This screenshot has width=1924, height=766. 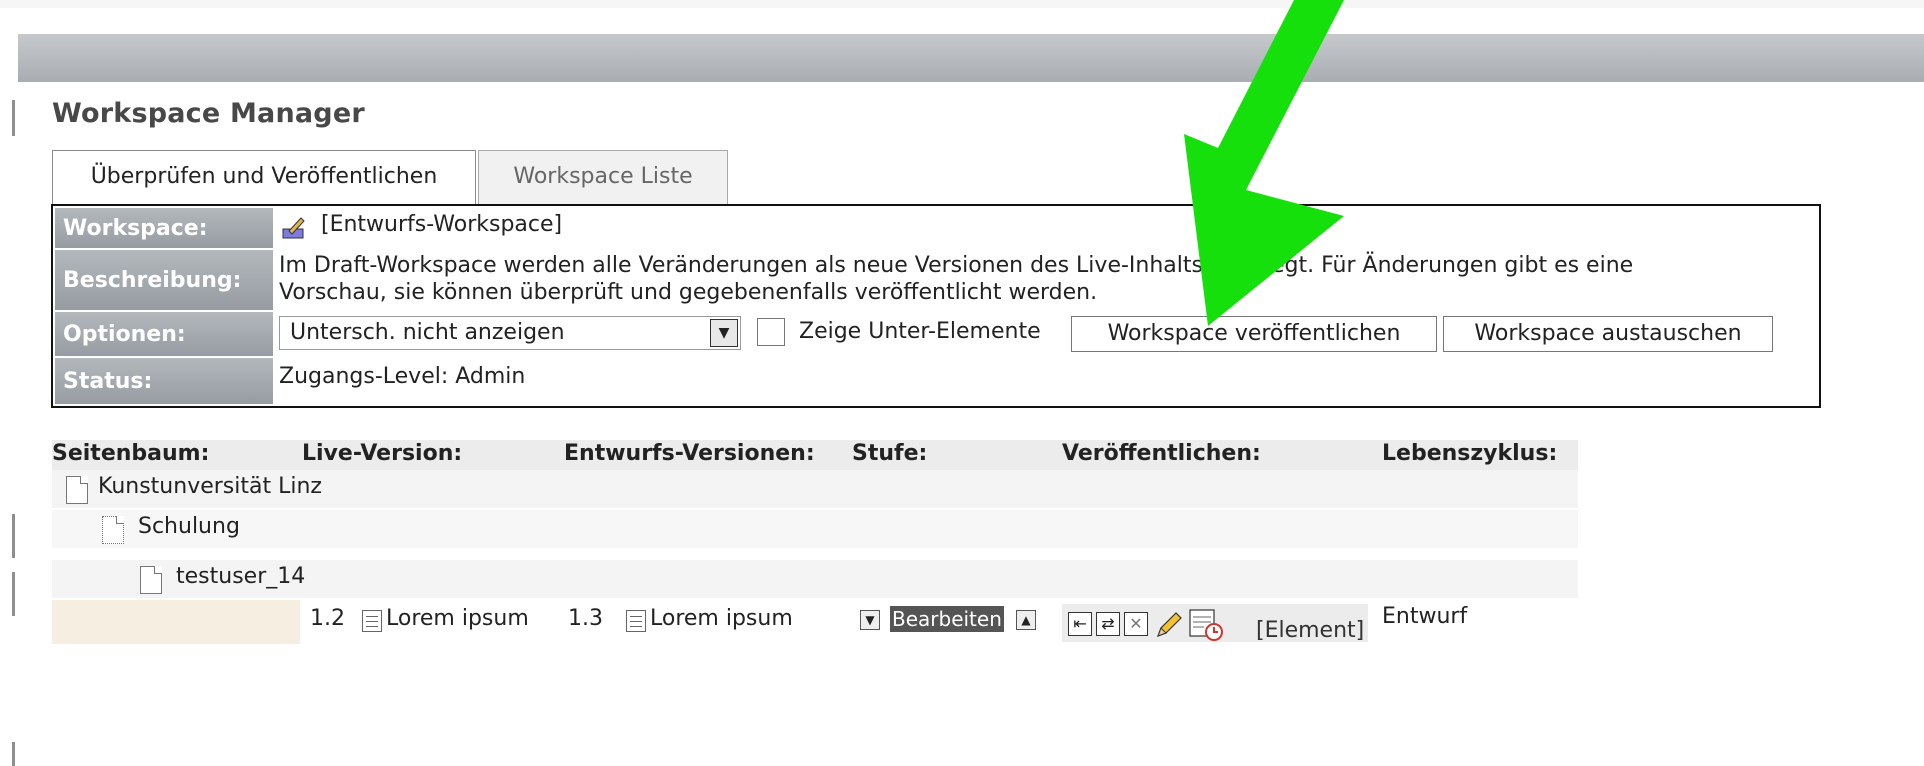 What do you see at coordinates (1425, 616) in the screenshot?
I see `lifecycle-value: Entwurf` at bounding box center [1425, 616].